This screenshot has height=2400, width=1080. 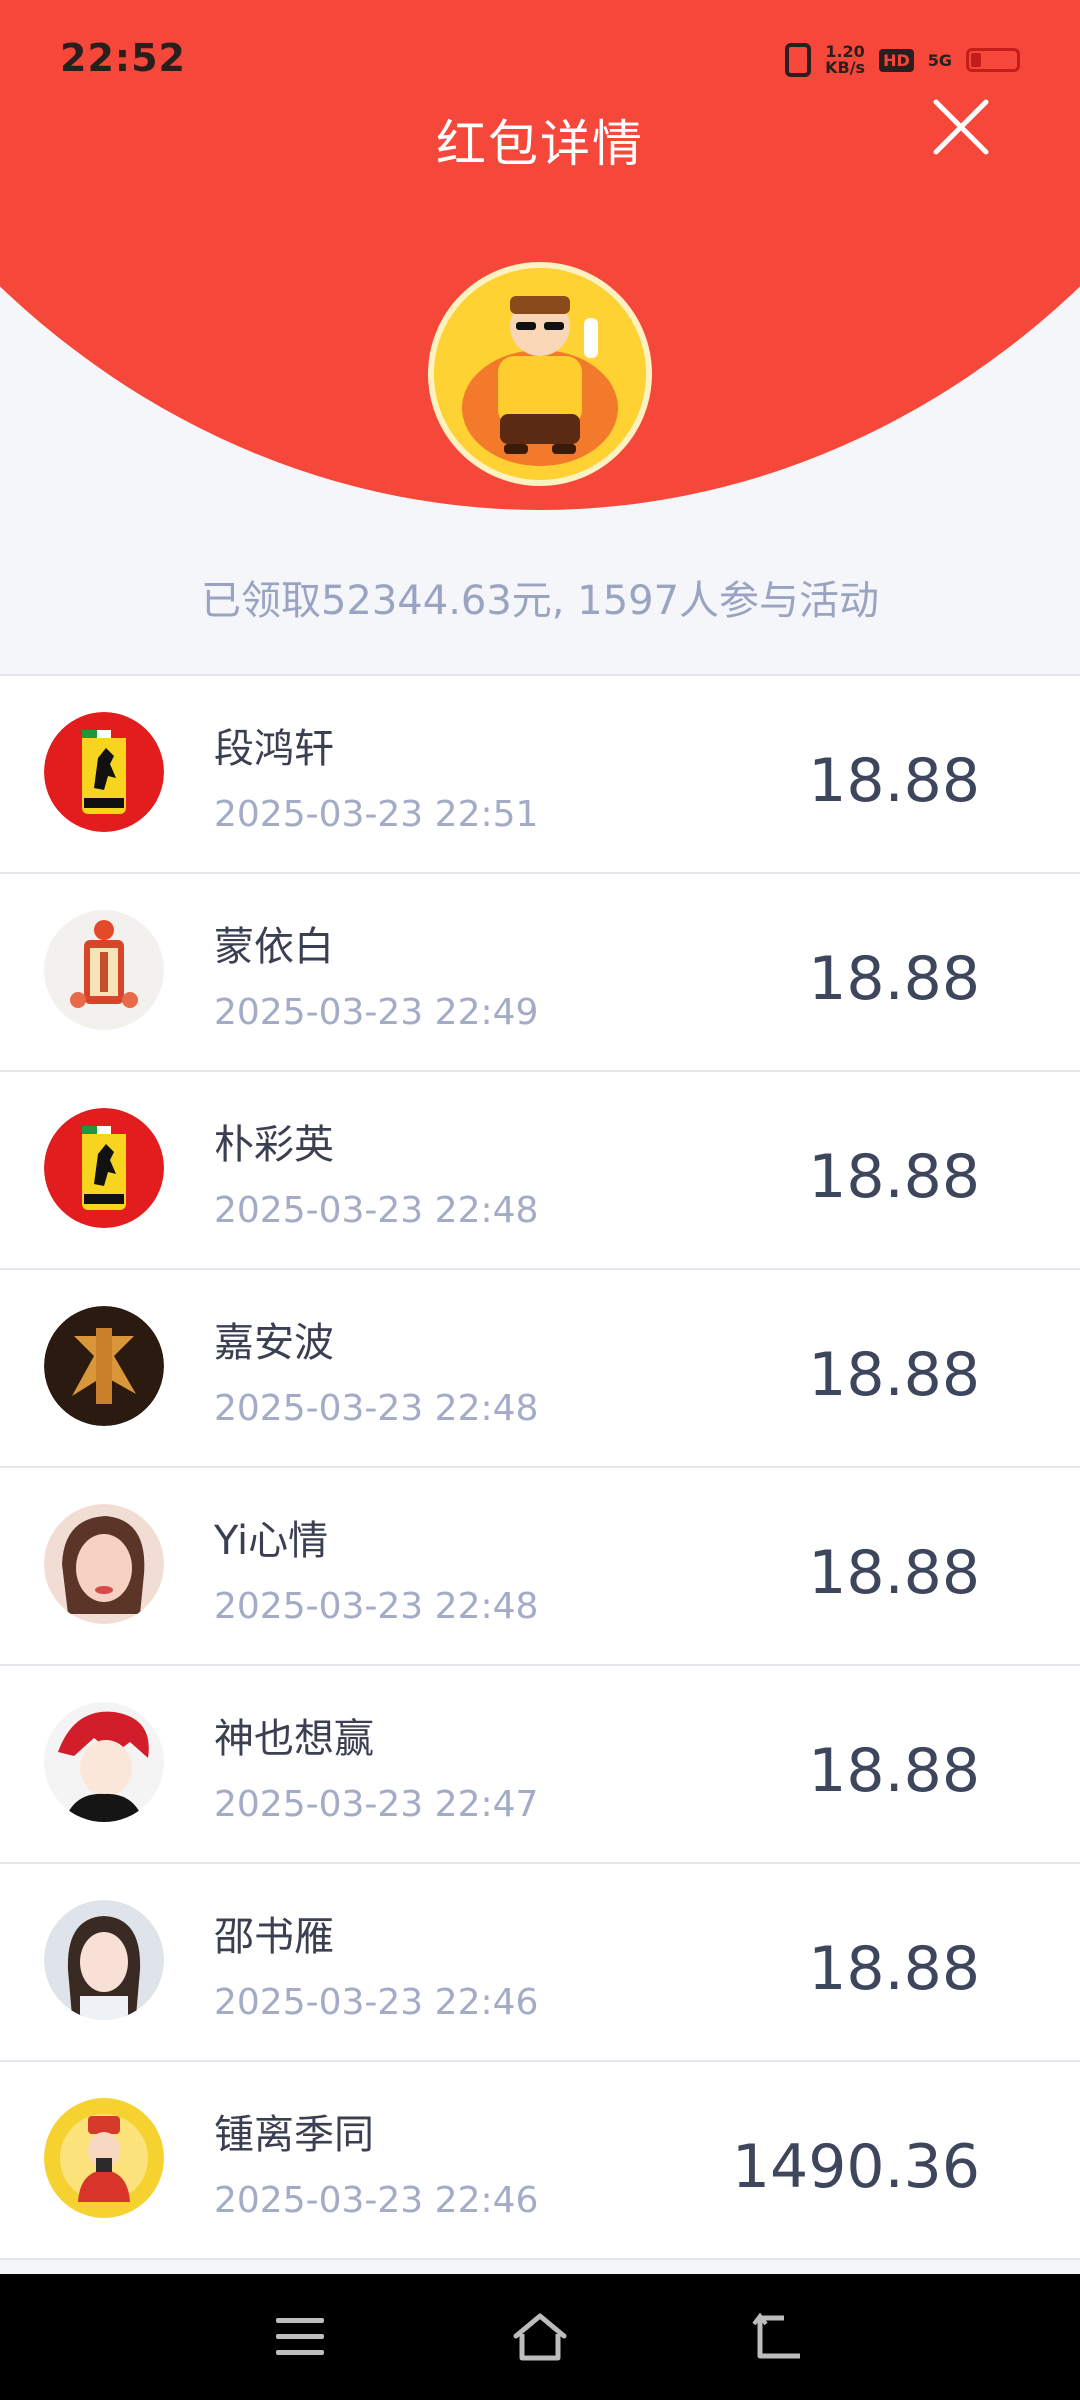 What do you see at coordinates (271, 1541) in the screenshot?
I see `user-name: Yi心情` at bounding box center [271, 1541].